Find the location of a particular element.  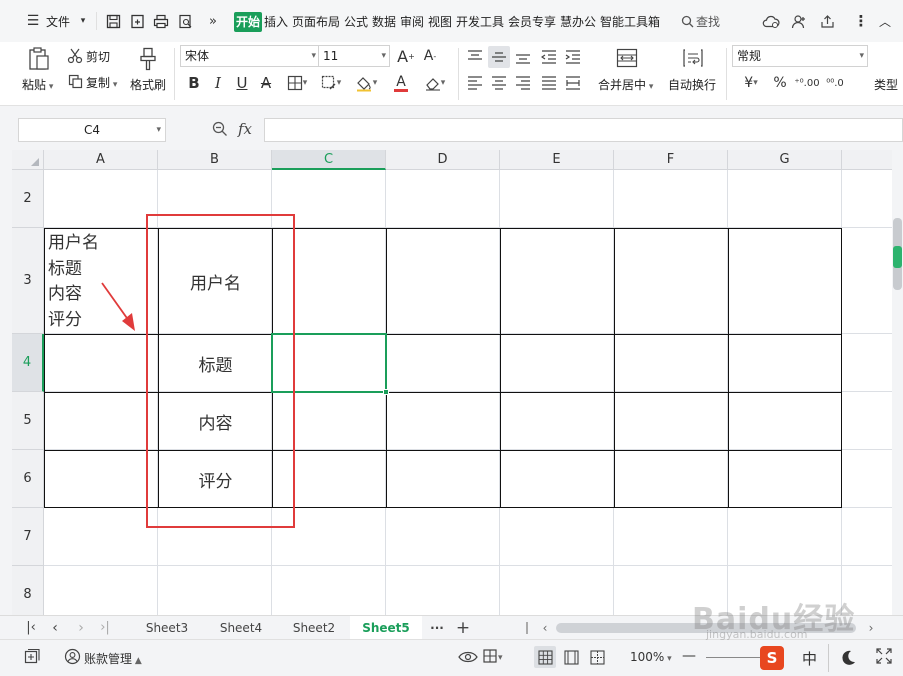

collapse-ribbon-icon: ︿ is located at coordinates (885, 21).